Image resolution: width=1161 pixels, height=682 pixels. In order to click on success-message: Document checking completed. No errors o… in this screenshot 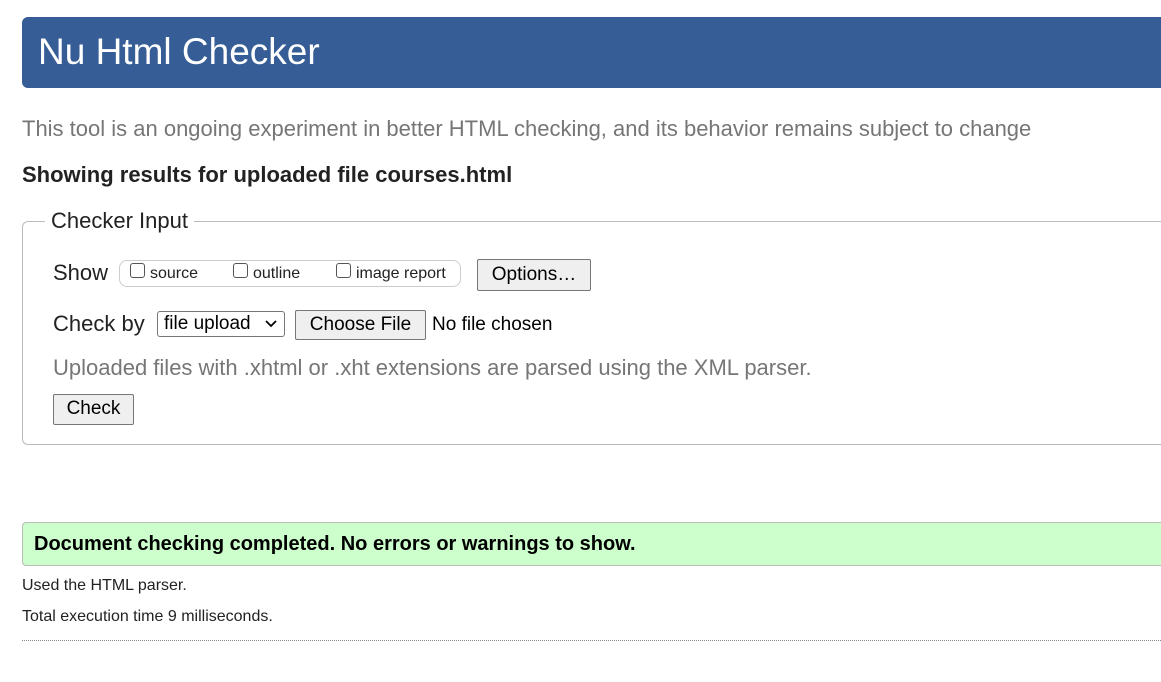, I will do `click(335, 544)`.